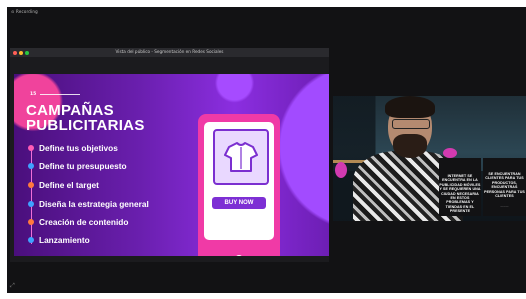 The image size is (526, 299). Describe the element at coordinates (78, 148) in the screenshot. I see `step-label: Define tus objetivos` at that location.